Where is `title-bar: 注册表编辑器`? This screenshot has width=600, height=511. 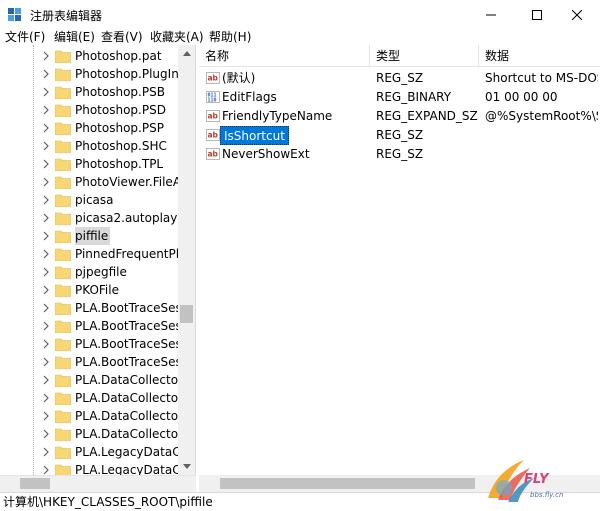
title-bar: 注册表编辑器 is located at coordinates (300, 14).